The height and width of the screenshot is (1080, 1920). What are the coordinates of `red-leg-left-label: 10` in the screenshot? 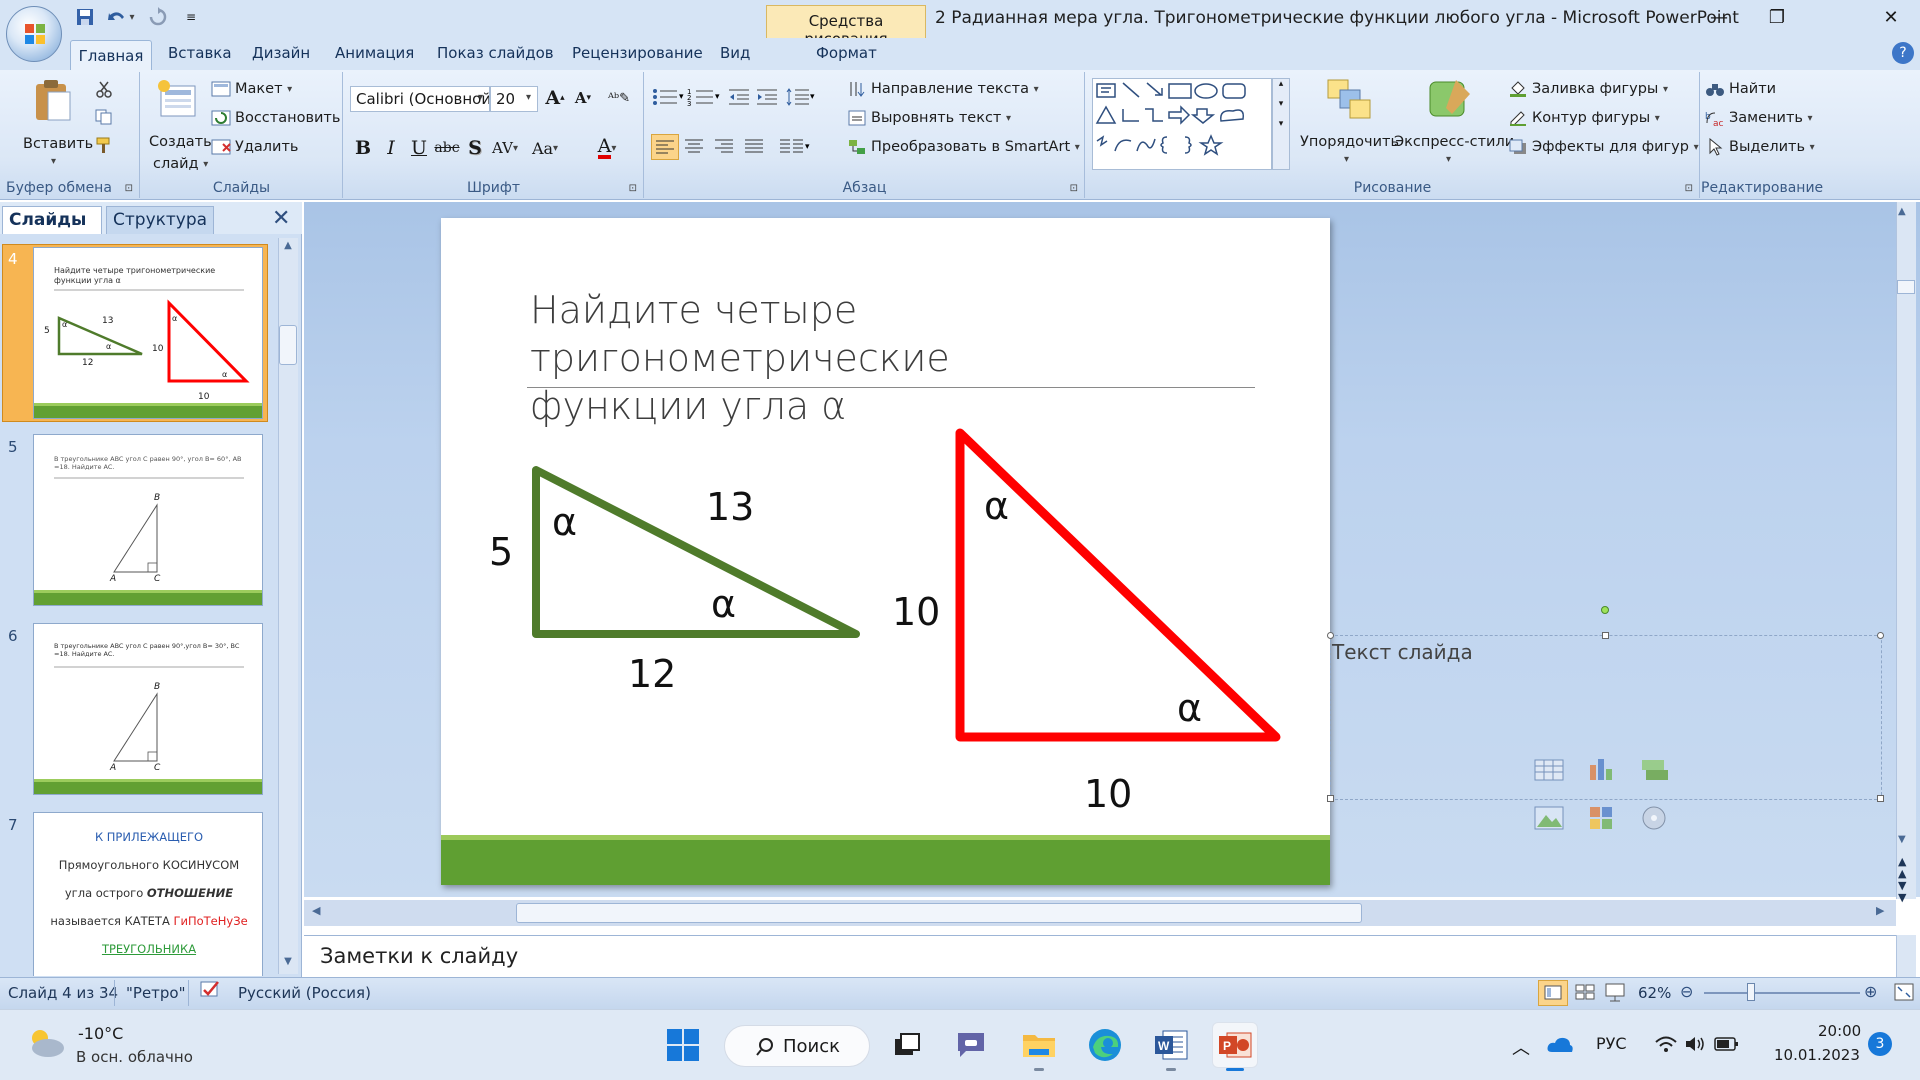 It's located at (916, 612).